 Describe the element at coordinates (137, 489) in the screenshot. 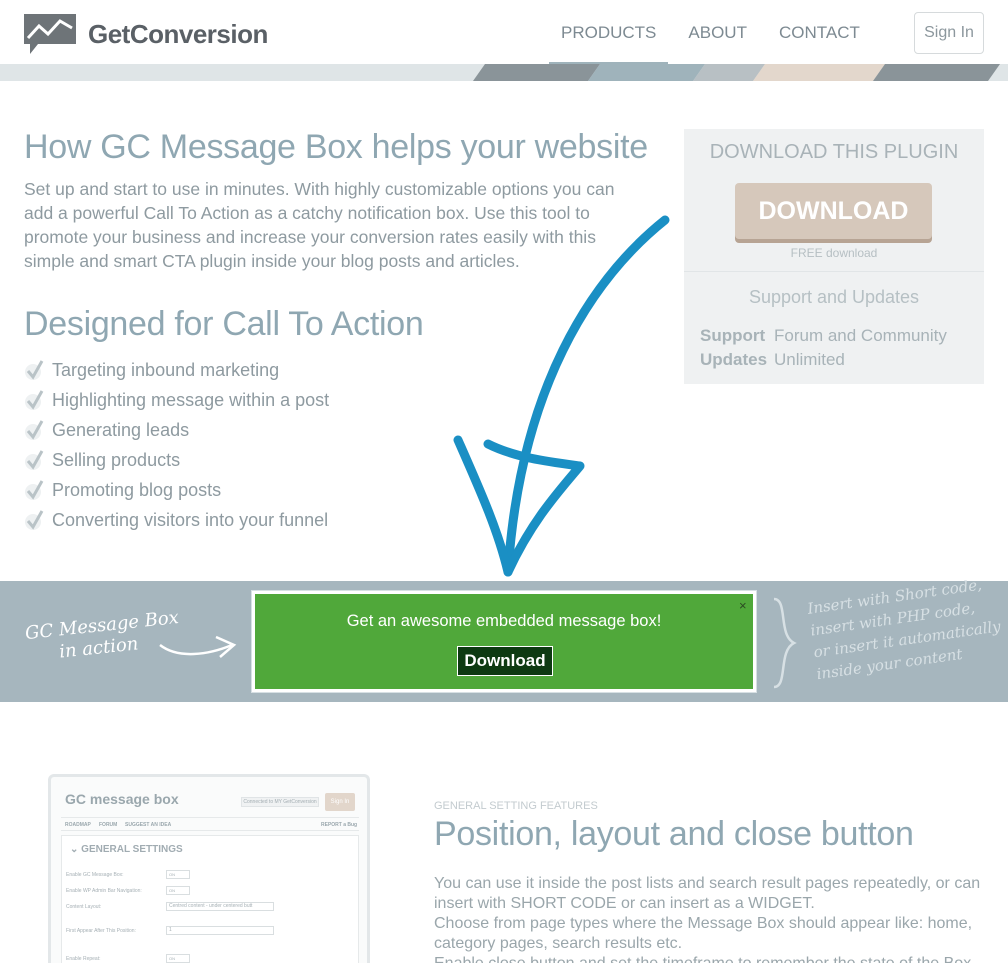

I see `feature-label: Promoting blog posts` at that location.